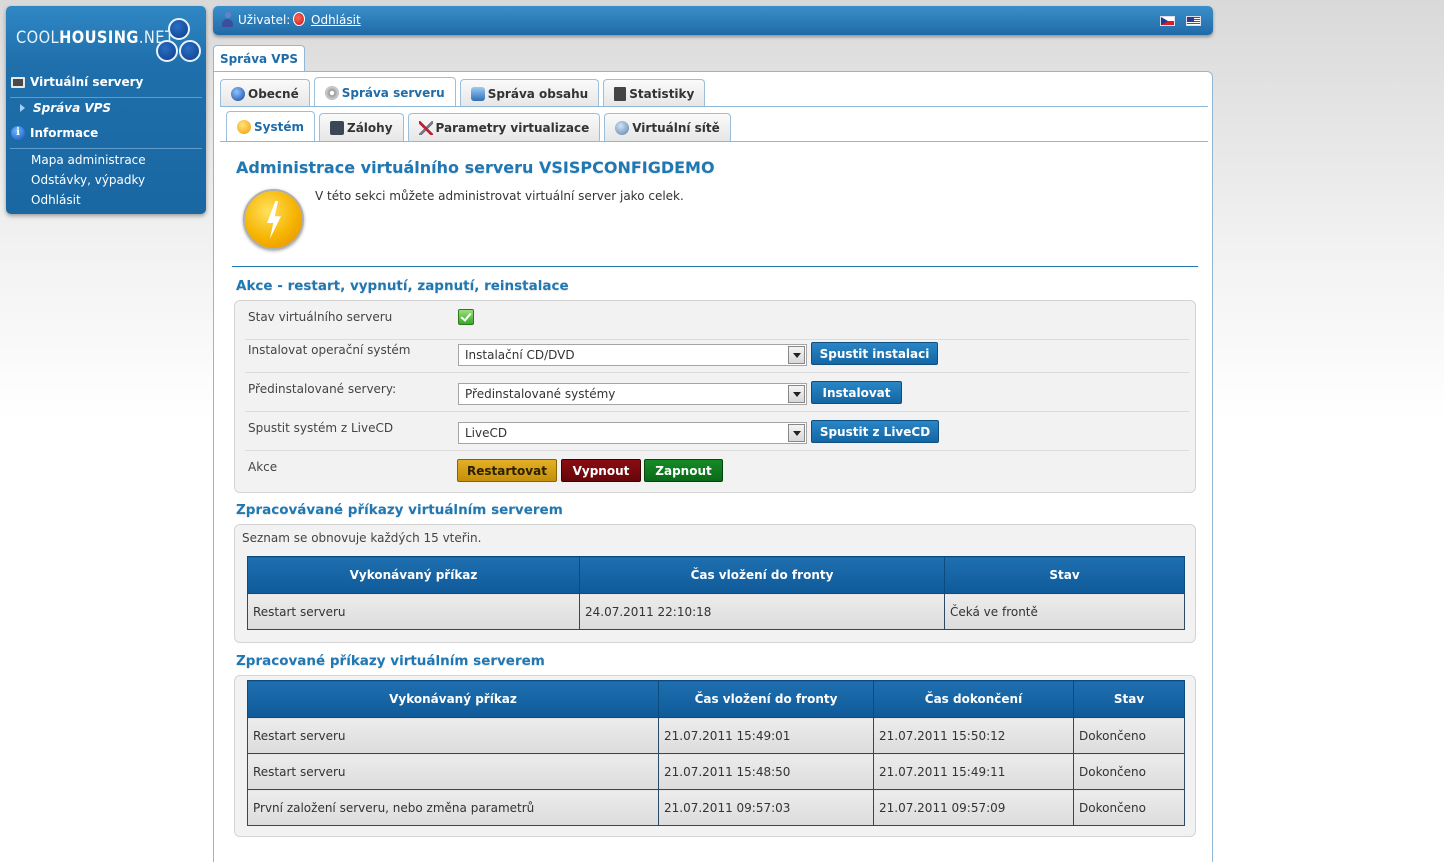 Image resolution: width=1444 pixels, height=862 pixels. I want to click on floppy-disk-icon, so click(337, 127).